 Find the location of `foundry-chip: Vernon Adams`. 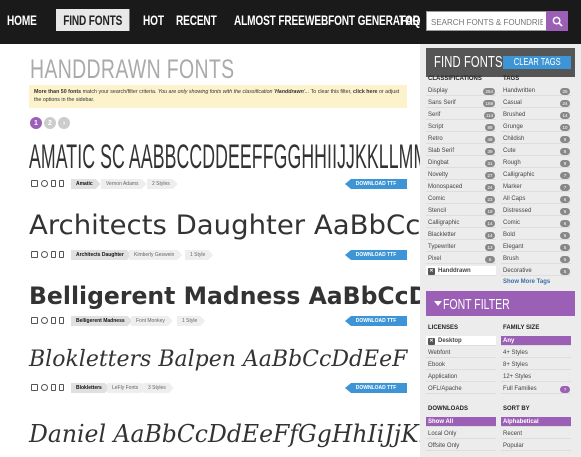

foundry-chip: Vernon Adams is located at coordinates (124, 184).